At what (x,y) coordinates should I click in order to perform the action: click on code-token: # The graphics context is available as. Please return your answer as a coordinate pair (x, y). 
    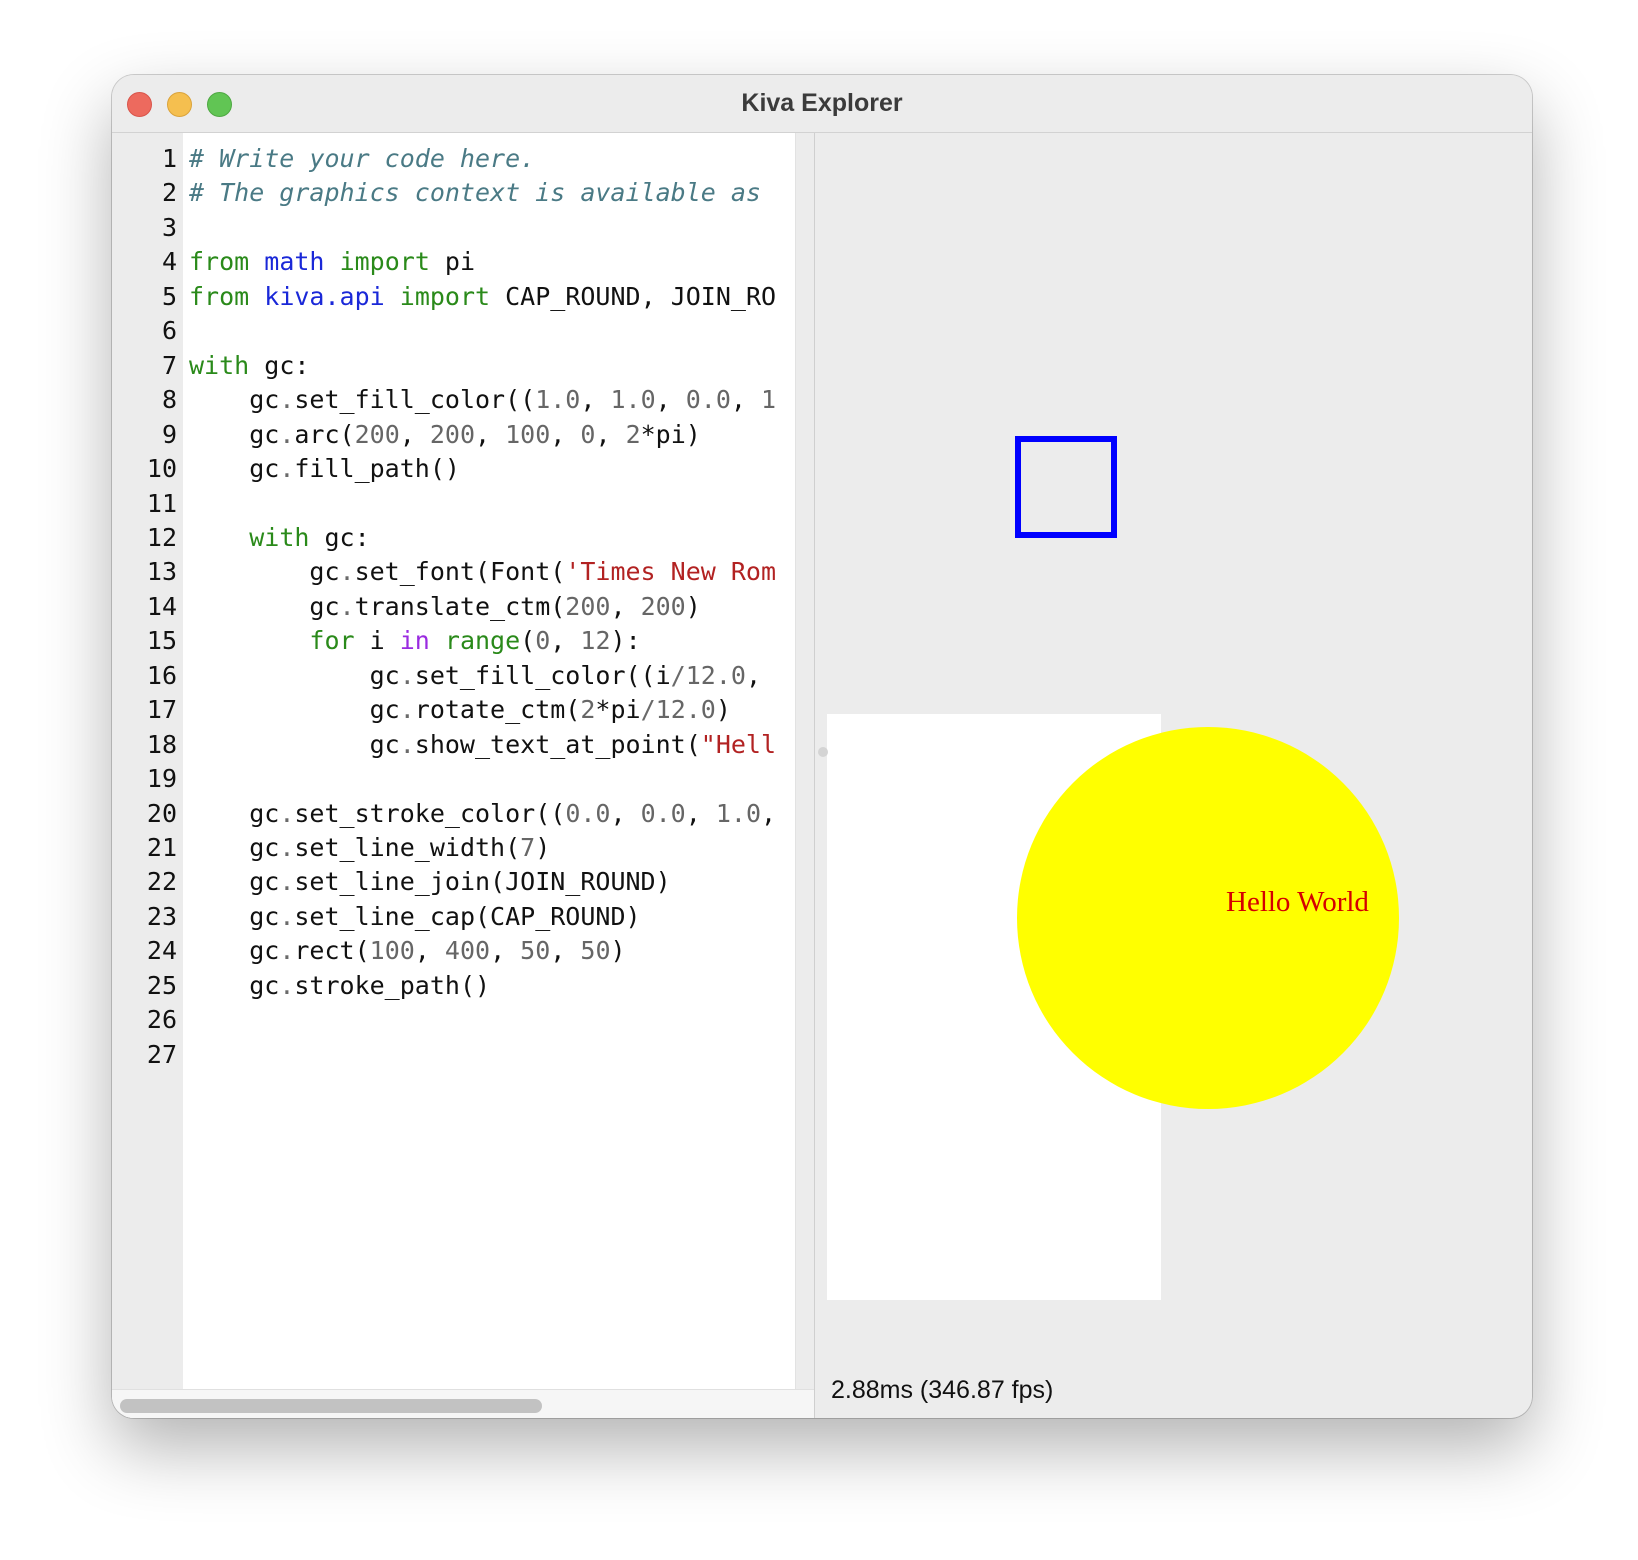
    Looking at the image, I should click on (475, 193).